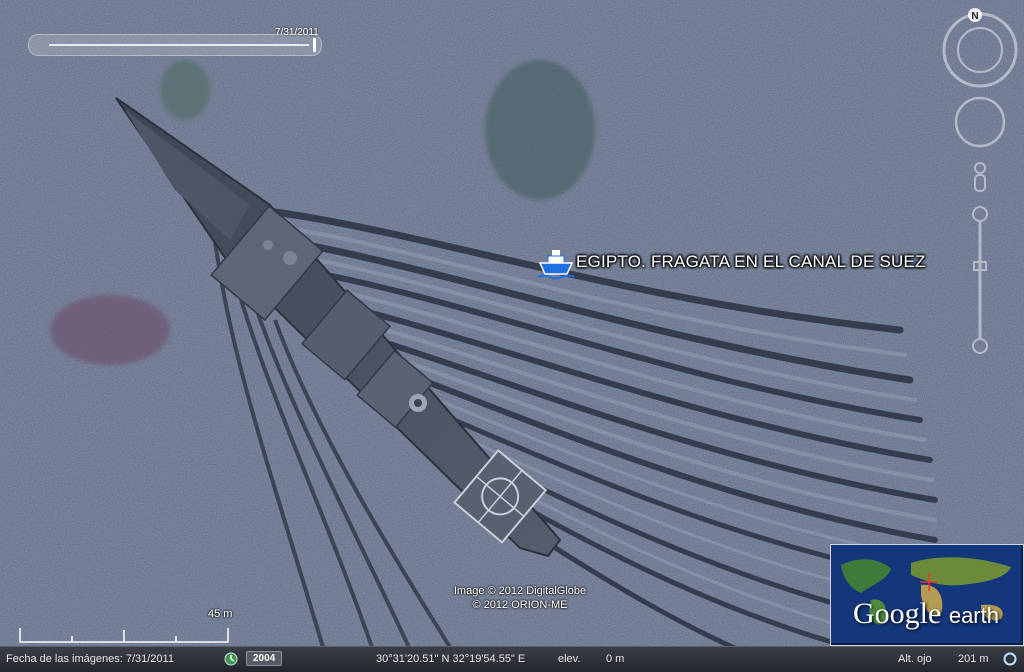 The image size is (1024, 672). I want to click on attribution-line-1: Image © 2012 DigitalGlobe, so click(520, 591).